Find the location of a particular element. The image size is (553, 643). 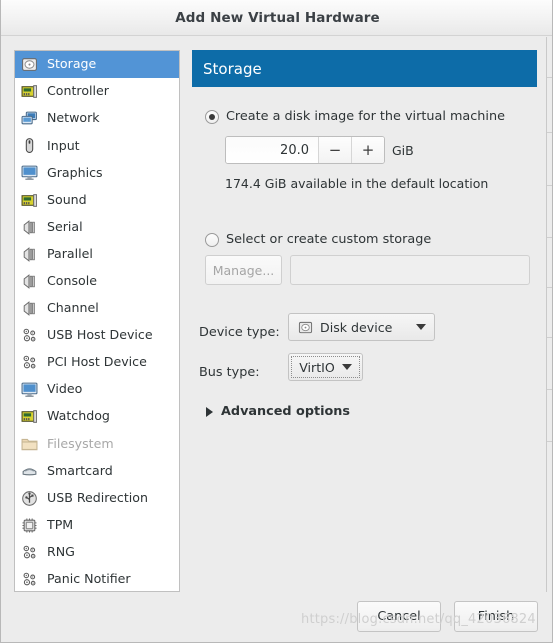

sidebar-item-tpm: TPM is located at coordinates (97, 525).